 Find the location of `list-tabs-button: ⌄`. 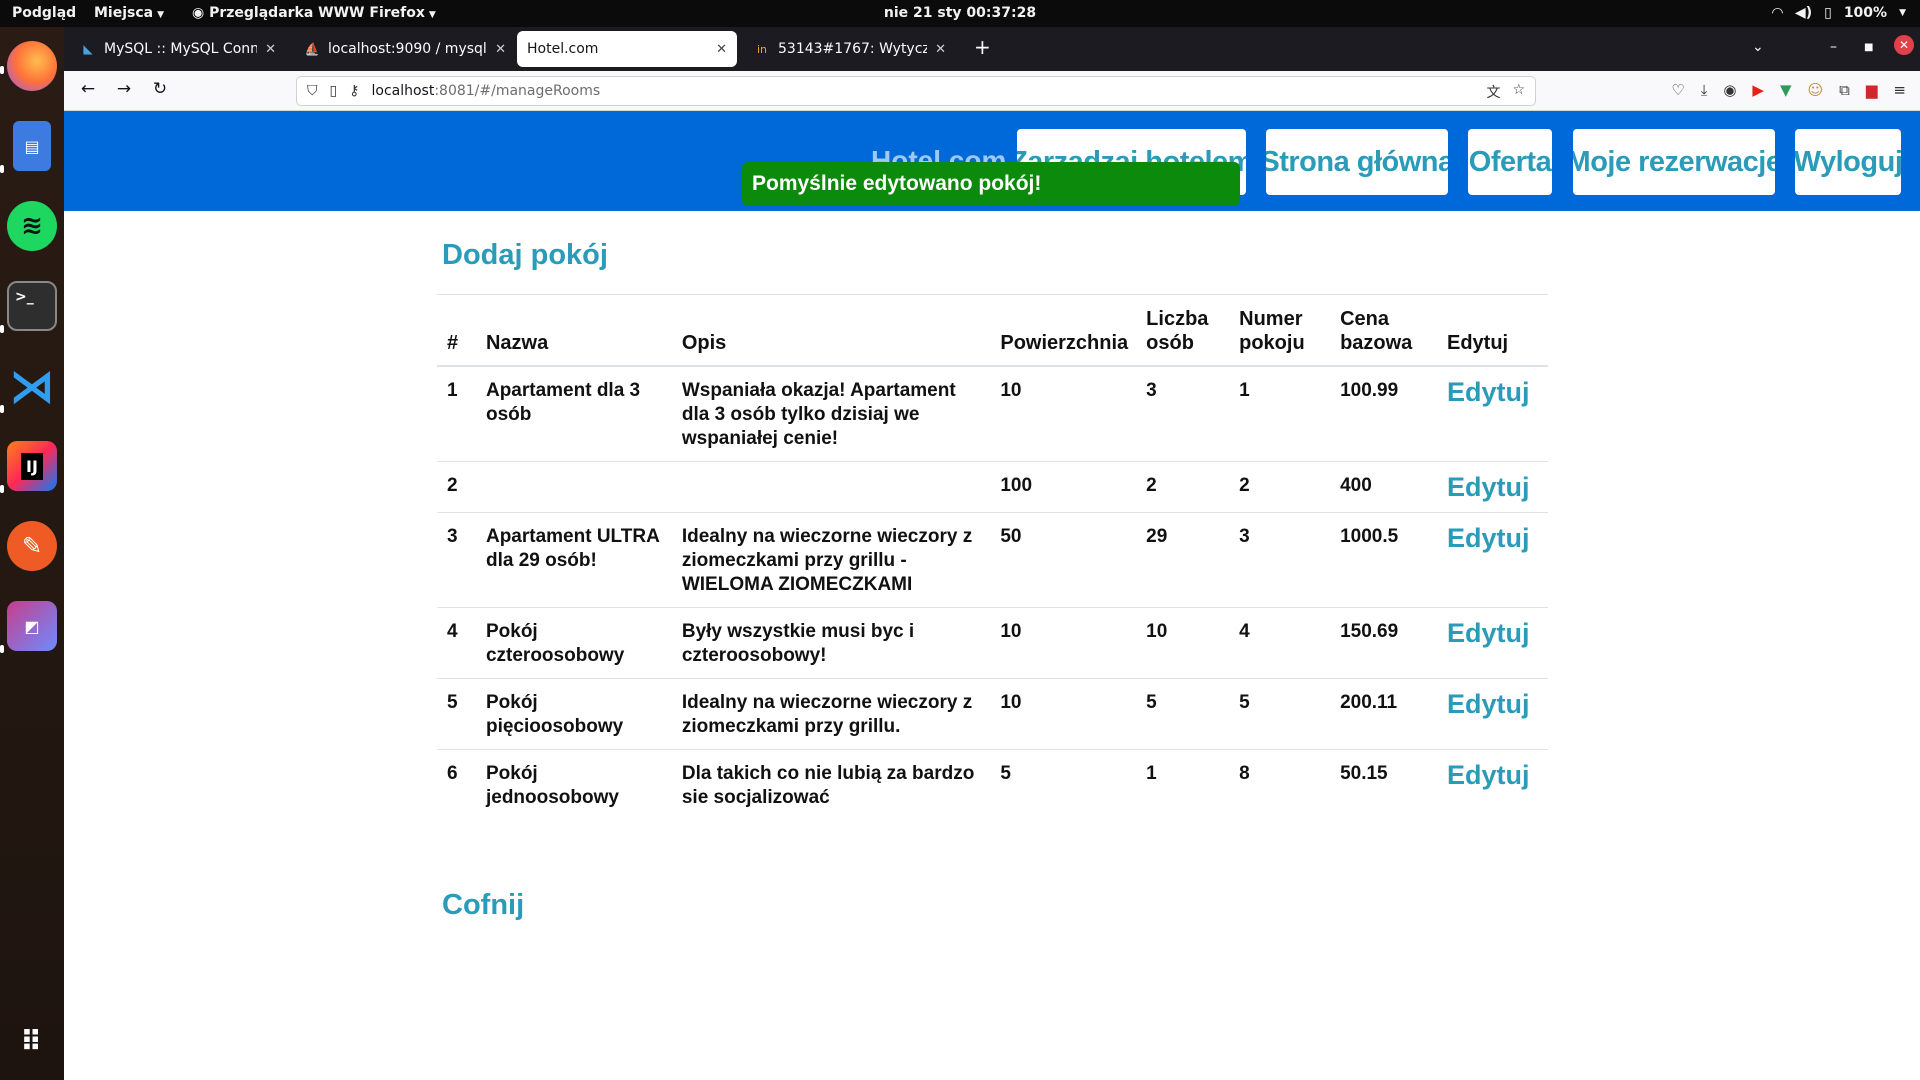

list-tabs-button: ⌄ is located at coordinates (1758, 47).